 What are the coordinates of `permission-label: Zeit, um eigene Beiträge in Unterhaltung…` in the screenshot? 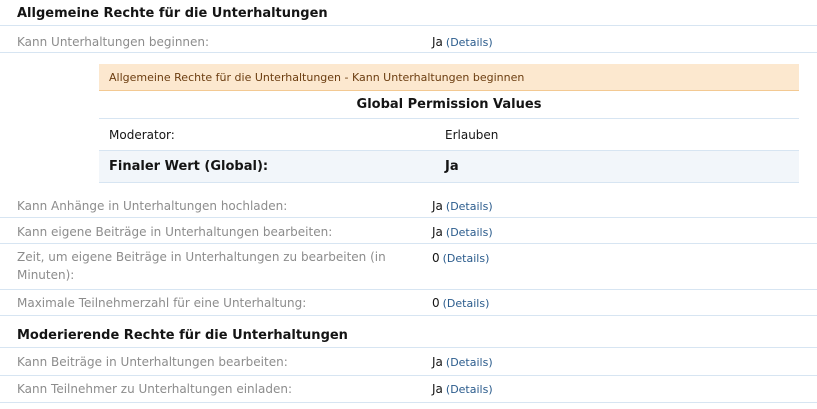 It's located at (201, 266).